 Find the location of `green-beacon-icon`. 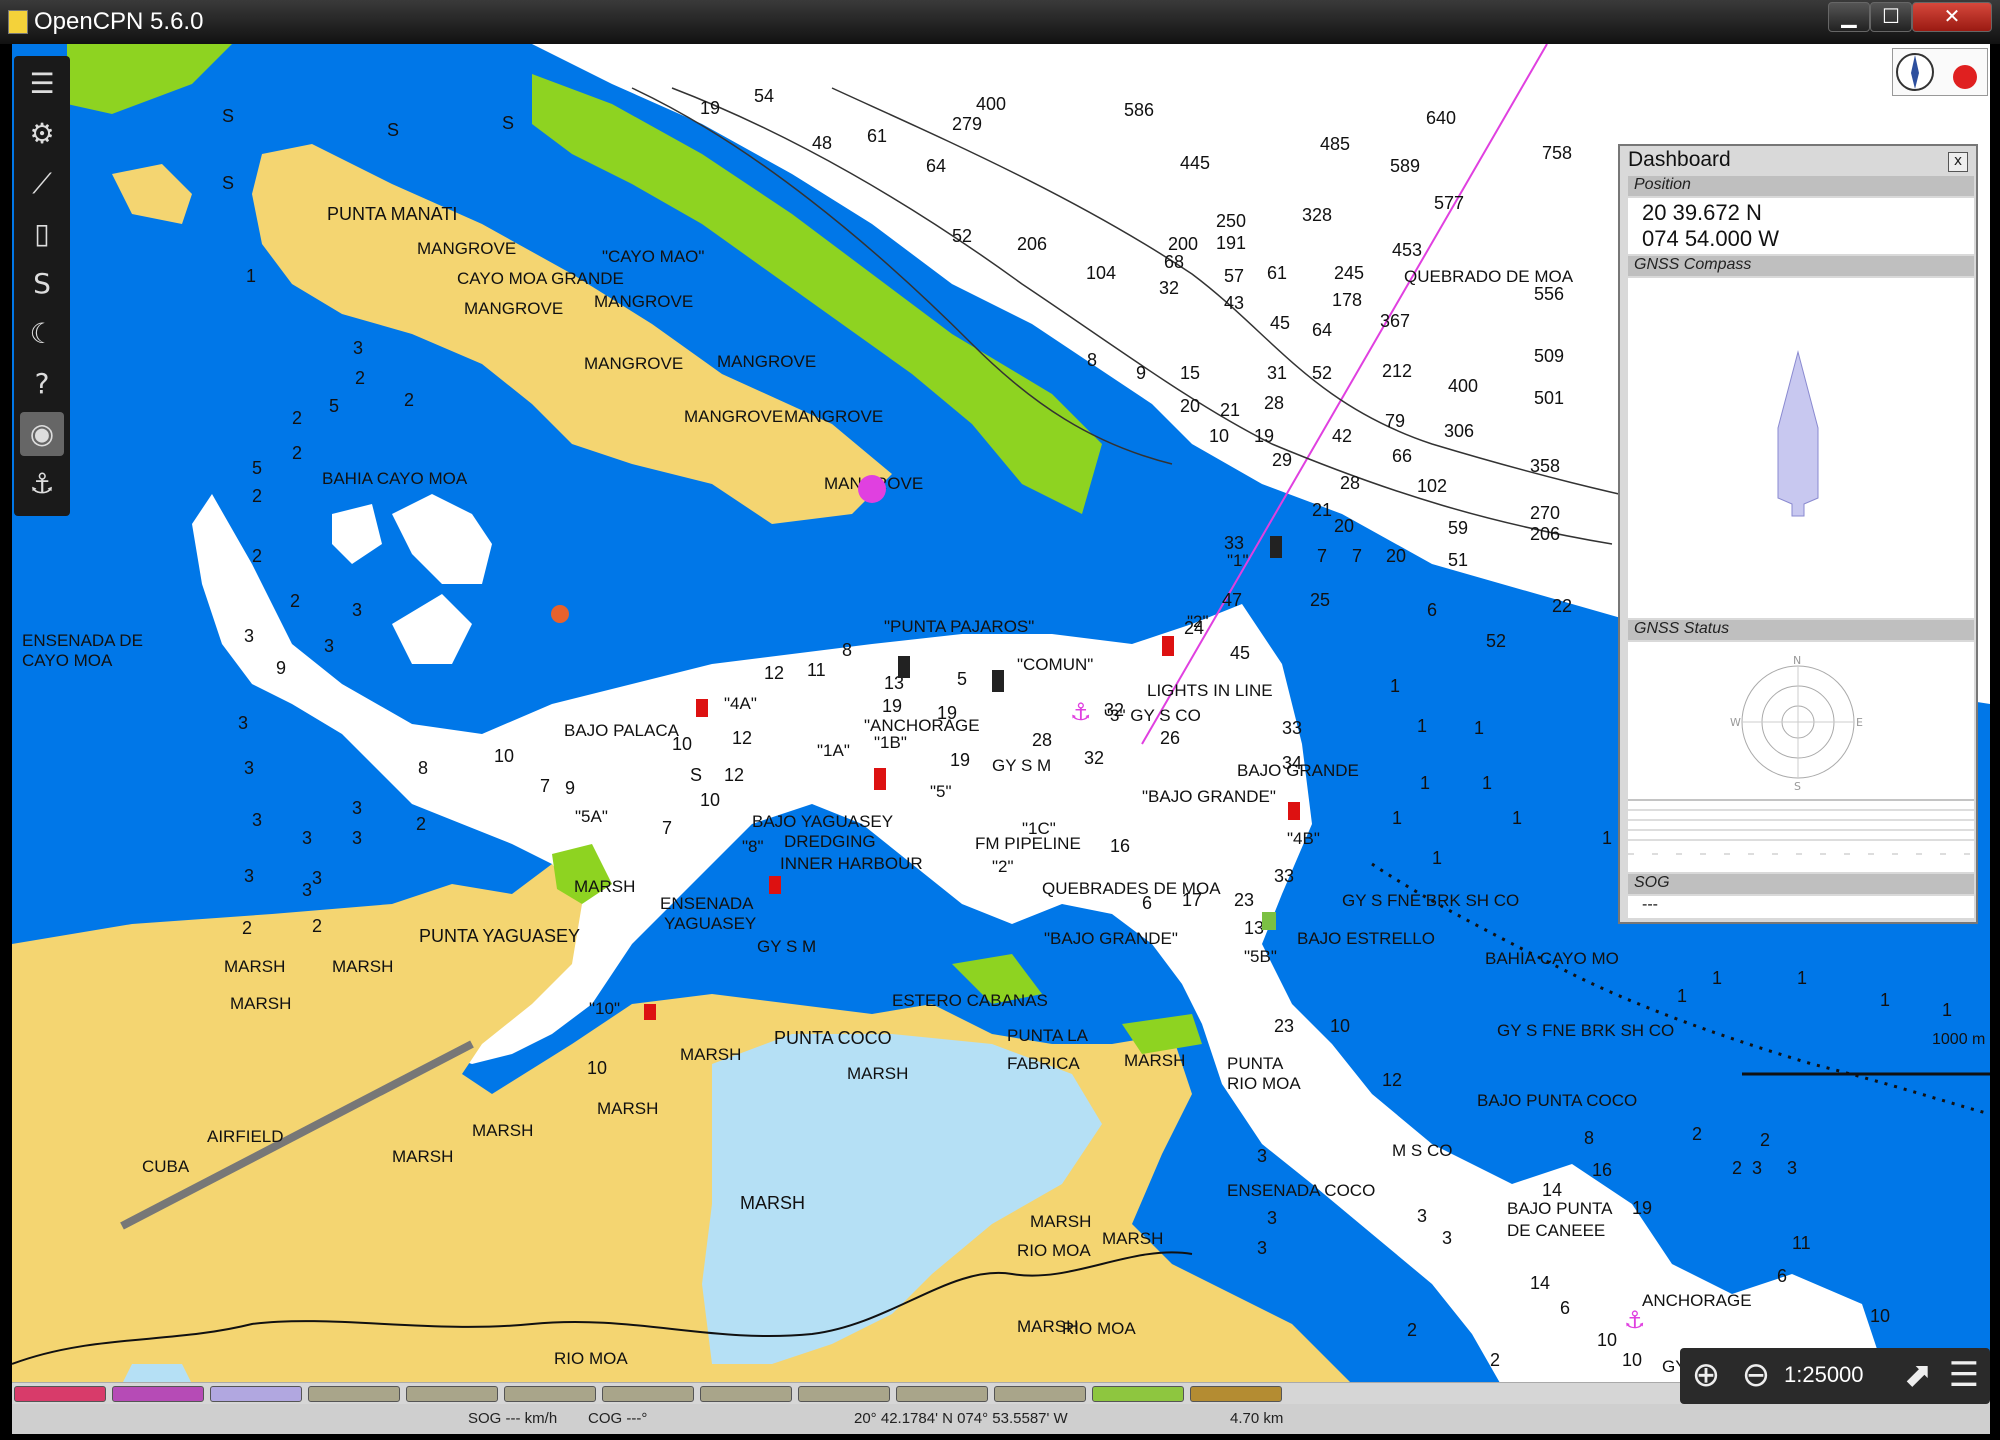

green-beacon-icon is located at coordinates (1269, 921).